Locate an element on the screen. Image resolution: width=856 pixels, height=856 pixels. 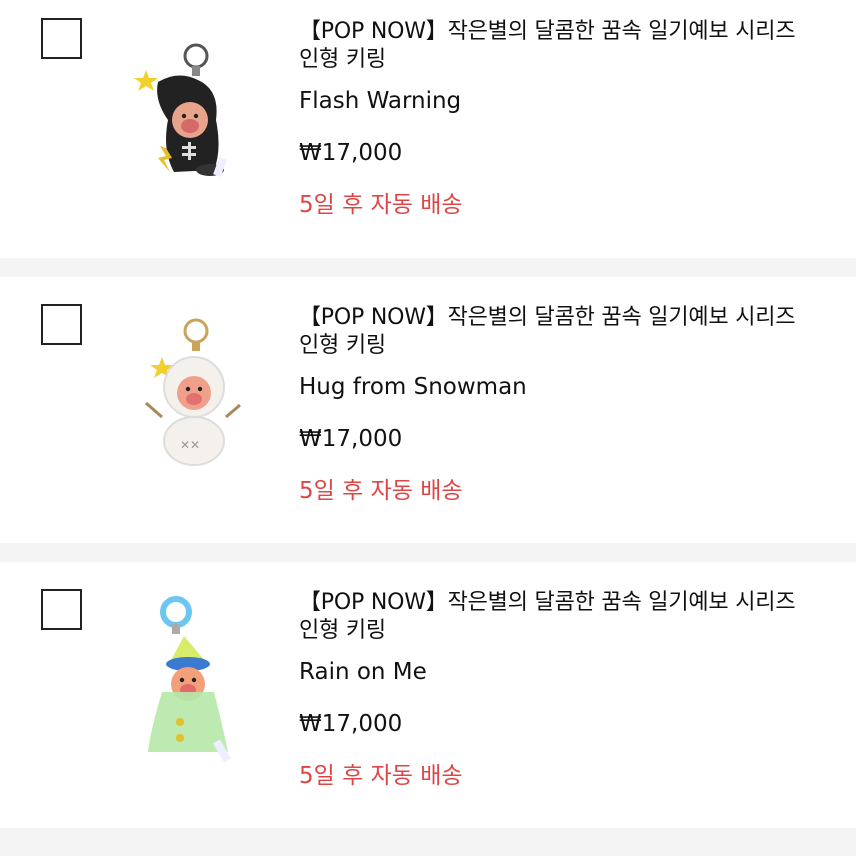
product-image: ✕✕ is located at coordinates (188, 402).